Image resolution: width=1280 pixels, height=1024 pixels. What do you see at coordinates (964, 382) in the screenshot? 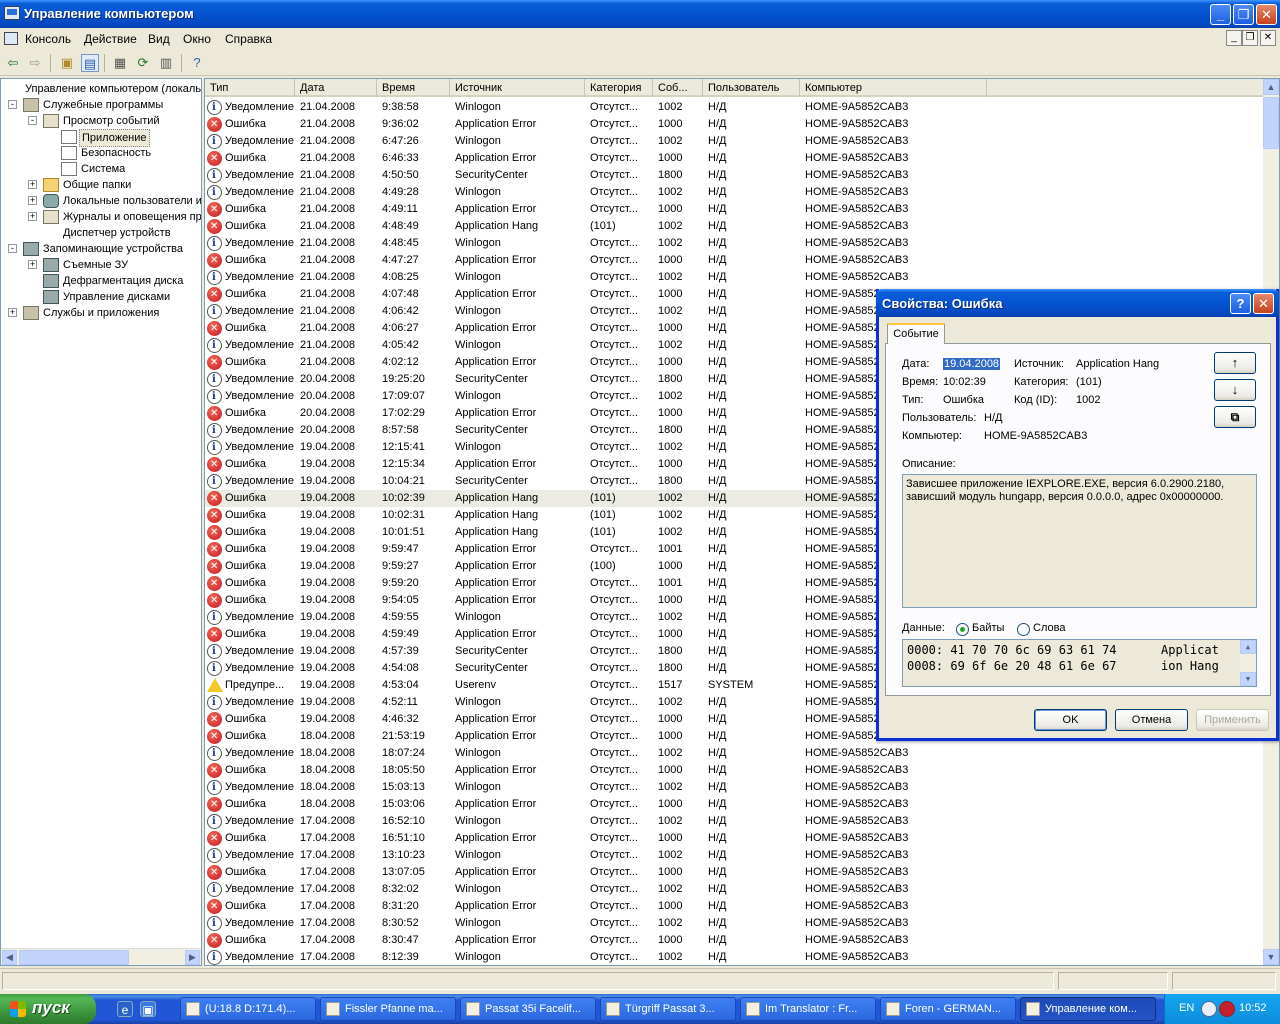
I see `time-value: 10:02:39` at bounding box center [964, 382].